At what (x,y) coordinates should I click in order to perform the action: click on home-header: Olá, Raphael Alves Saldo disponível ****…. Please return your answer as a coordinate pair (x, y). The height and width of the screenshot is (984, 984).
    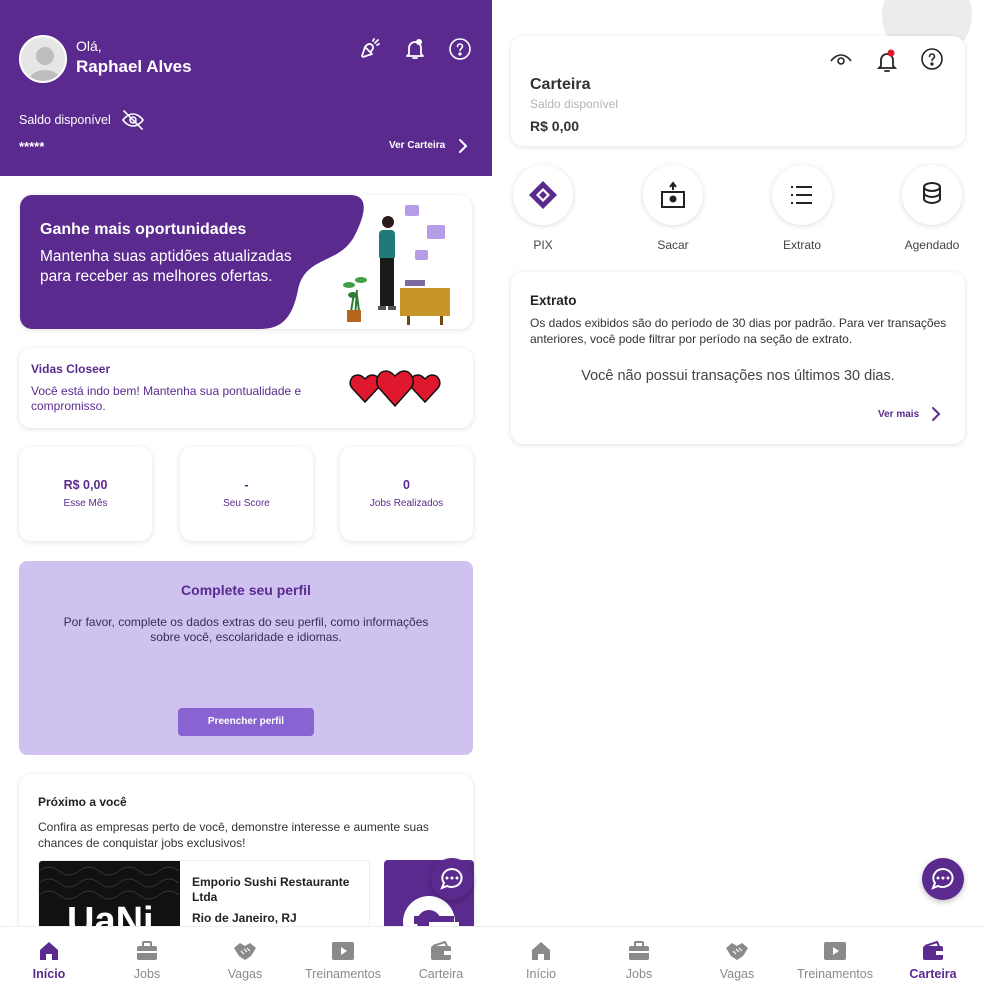
    Looking at the image, I should click on (246, 88).